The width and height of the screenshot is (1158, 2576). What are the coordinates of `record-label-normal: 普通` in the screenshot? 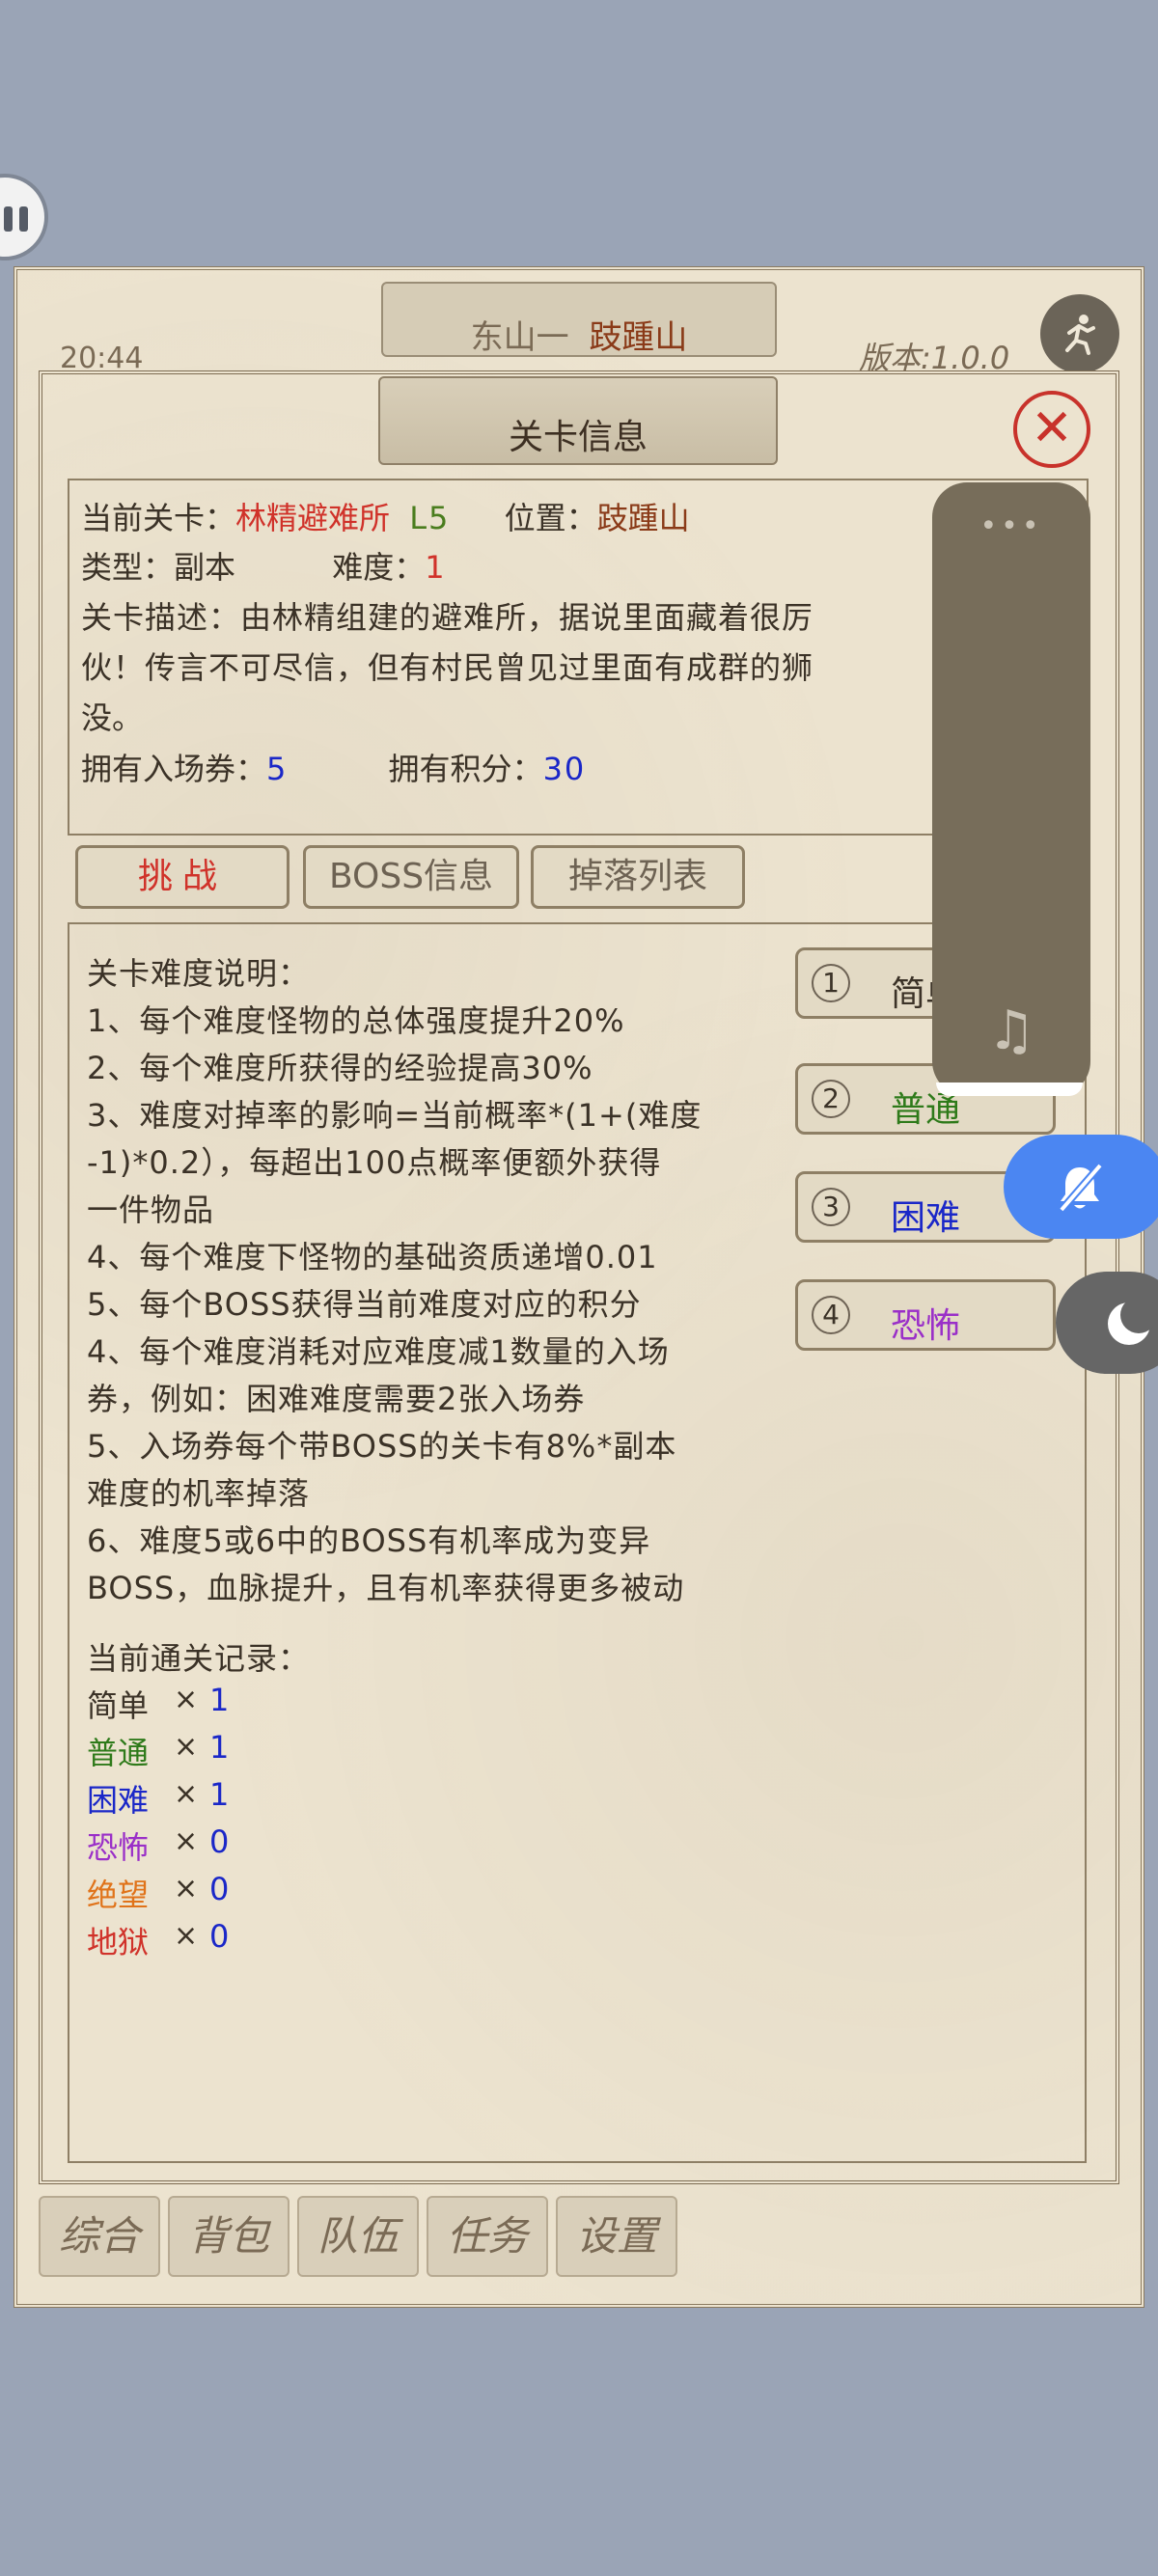 It's located at (118, 1753).